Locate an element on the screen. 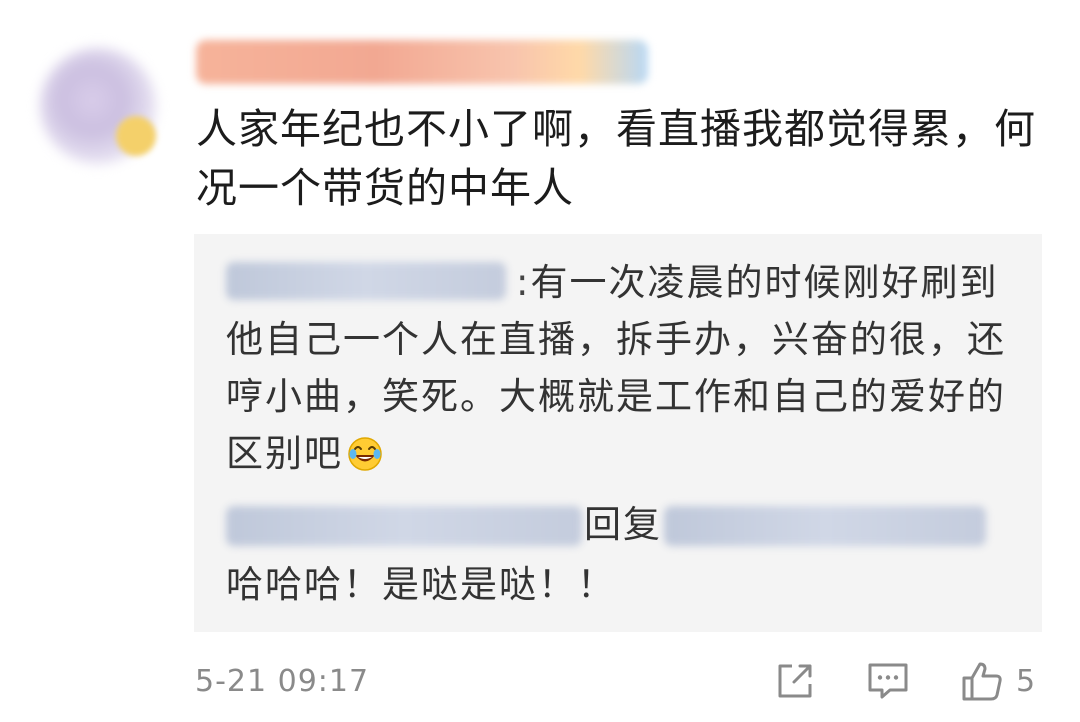 Image resolution: width=1080 pixels, height=722 pixels. reply-label: 回复 is located at coordinates (623, 524).